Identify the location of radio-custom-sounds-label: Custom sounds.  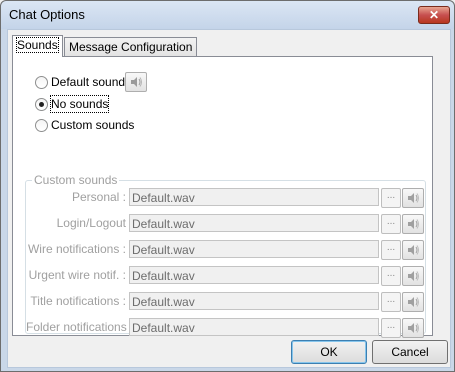
(93, 125).